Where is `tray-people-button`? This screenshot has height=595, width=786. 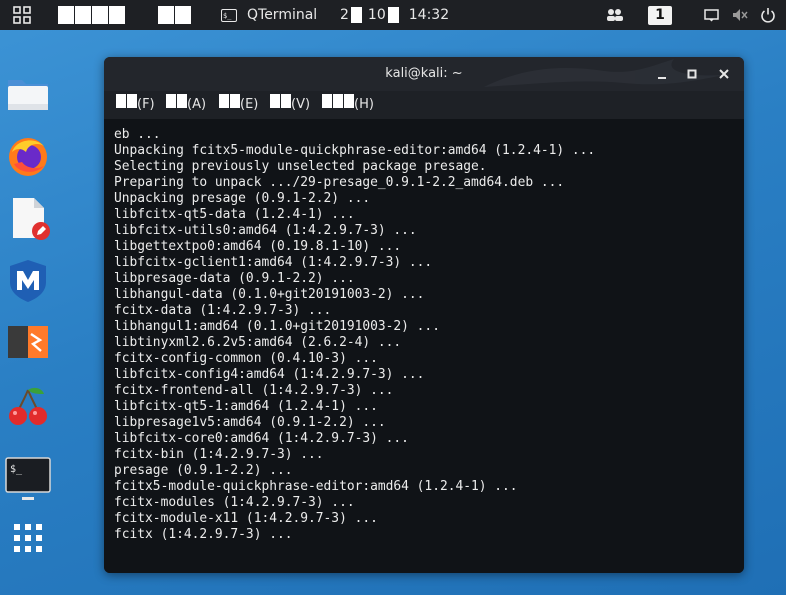
tray-people-button is located at coordinates (615, 15).